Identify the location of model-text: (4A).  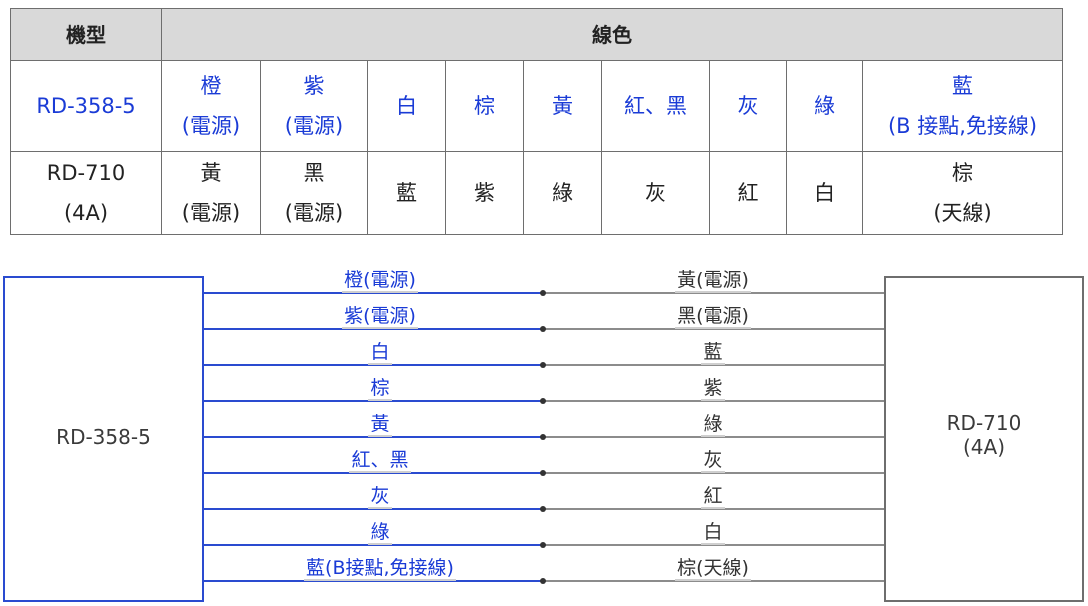
(86, 213).